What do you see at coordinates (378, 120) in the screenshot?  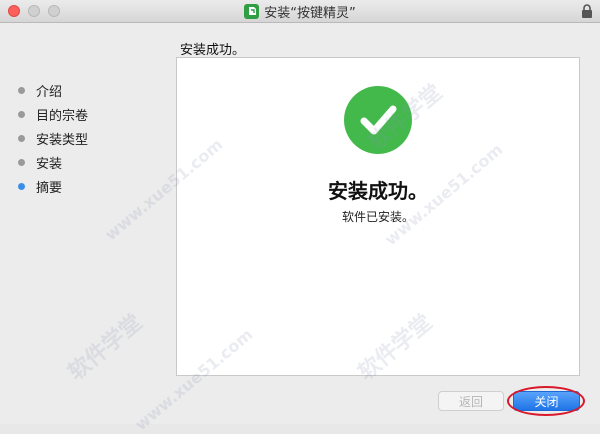 I see `check-circle-icon` at bounding box center [378, 120].